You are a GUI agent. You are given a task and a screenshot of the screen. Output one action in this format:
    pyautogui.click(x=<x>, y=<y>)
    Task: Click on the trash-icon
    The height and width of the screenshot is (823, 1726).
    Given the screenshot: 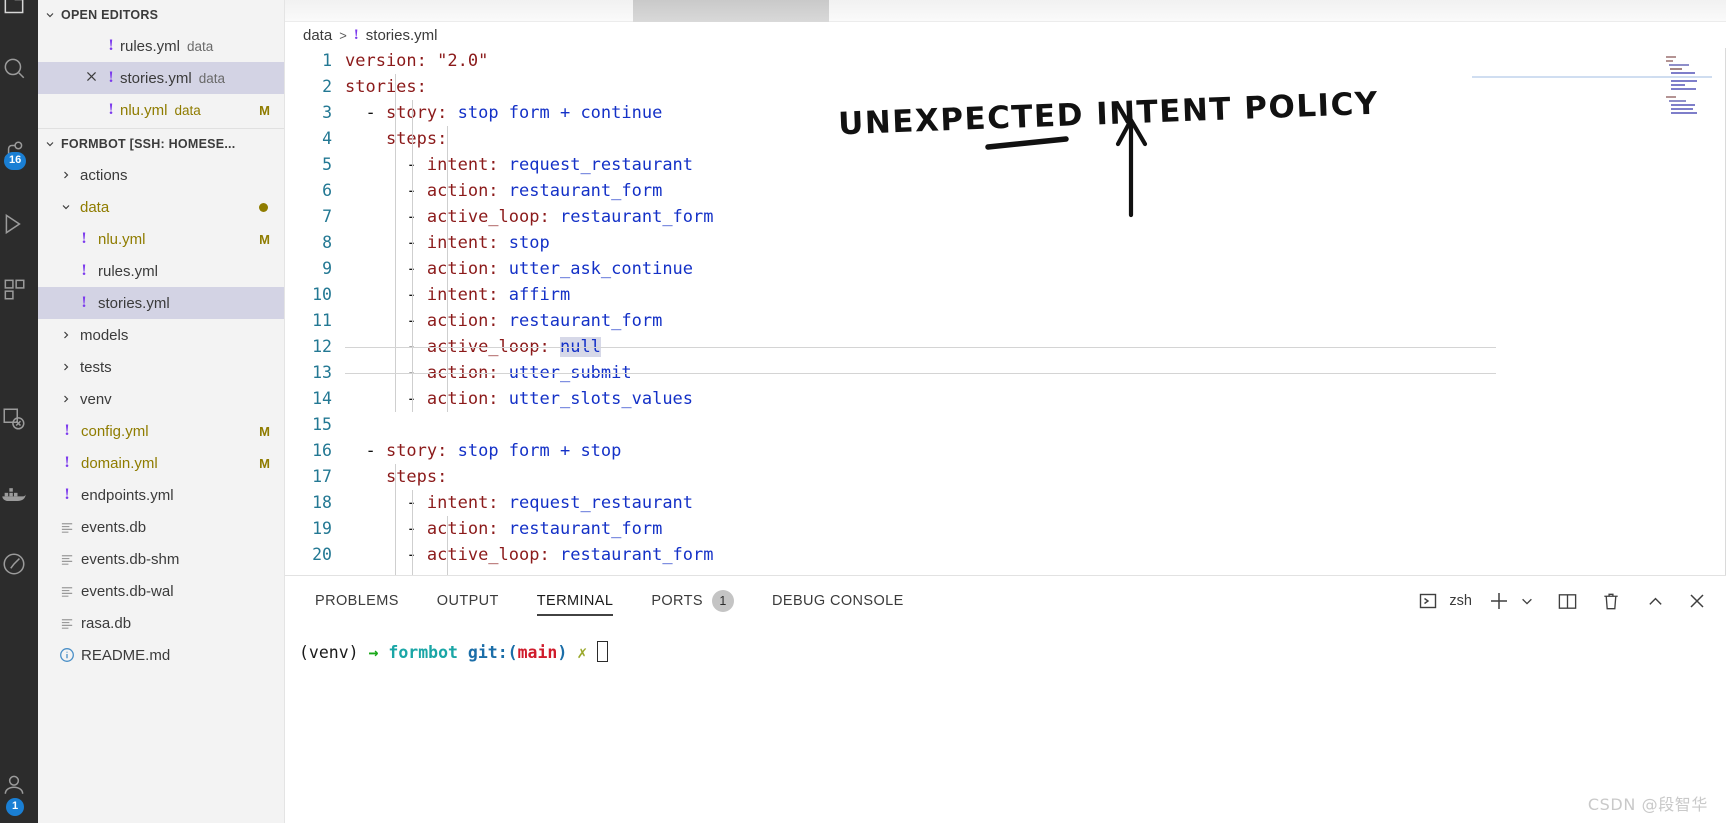 What is the action you would take?
    pyautogui.click(x=1611, y=601)
    